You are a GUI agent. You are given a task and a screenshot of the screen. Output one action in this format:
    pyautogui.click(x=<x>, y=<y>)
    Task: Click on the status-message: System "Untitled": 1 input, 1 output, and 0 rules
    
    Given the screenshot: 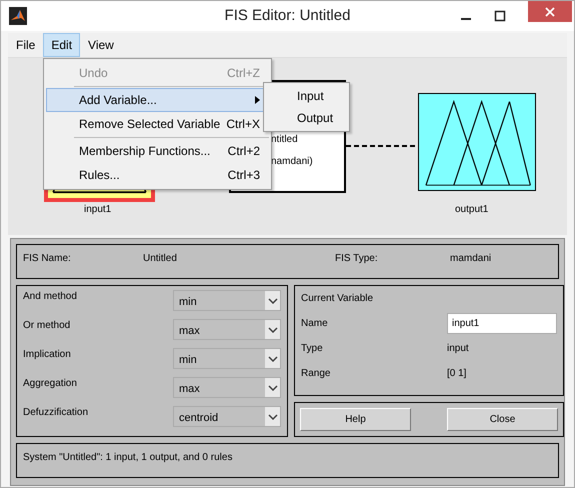 What is the action you would take?
    pyautogui.click(x=127, y=457)
    